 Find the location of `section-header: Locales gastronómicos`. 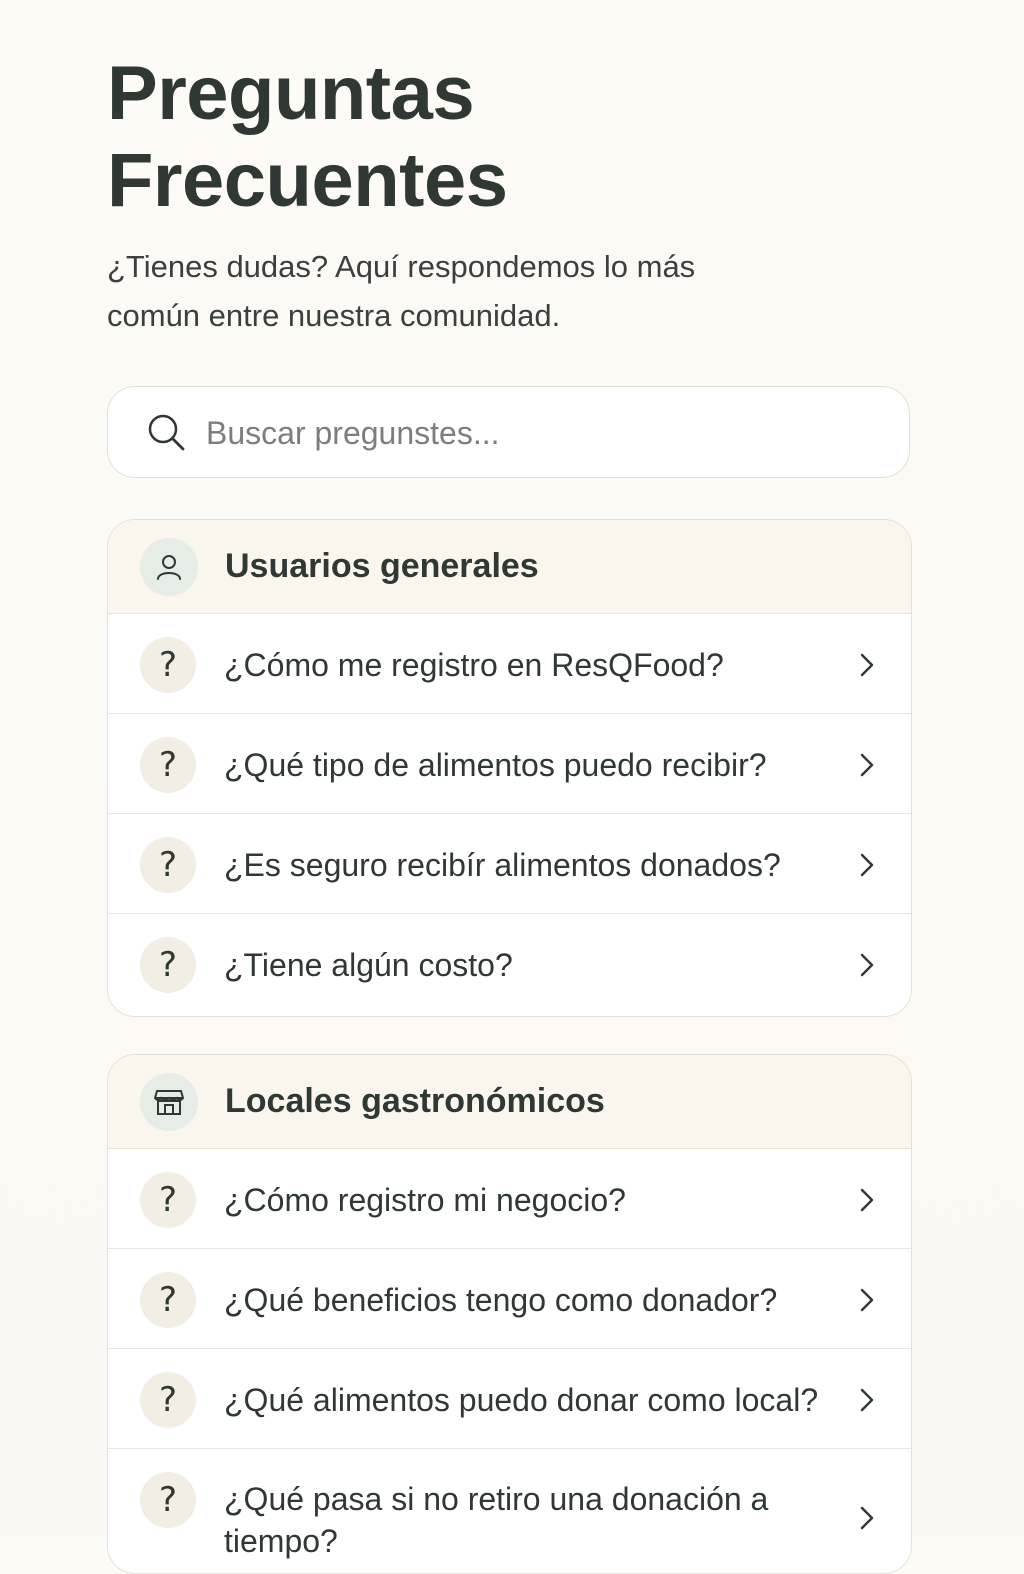

section-header: Locales gastronómicos is located at coordinates (509, 1102).